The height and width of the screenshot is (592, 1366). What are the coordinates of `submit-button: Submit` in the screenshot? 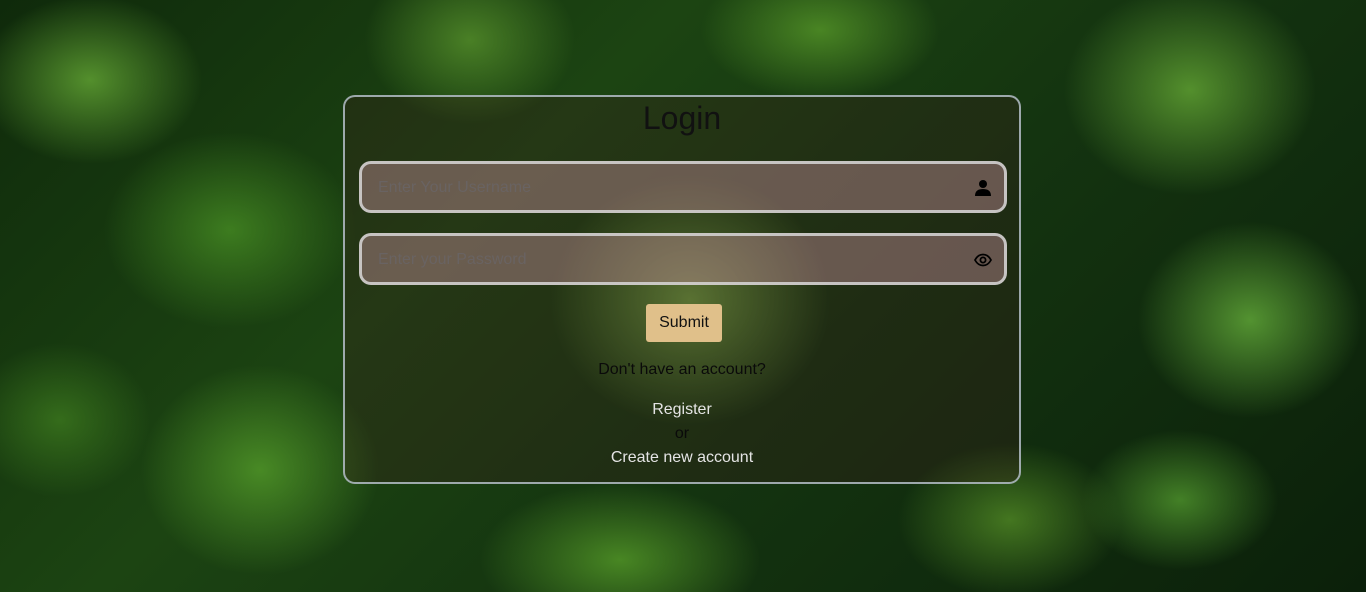 It's located at (684, 323).